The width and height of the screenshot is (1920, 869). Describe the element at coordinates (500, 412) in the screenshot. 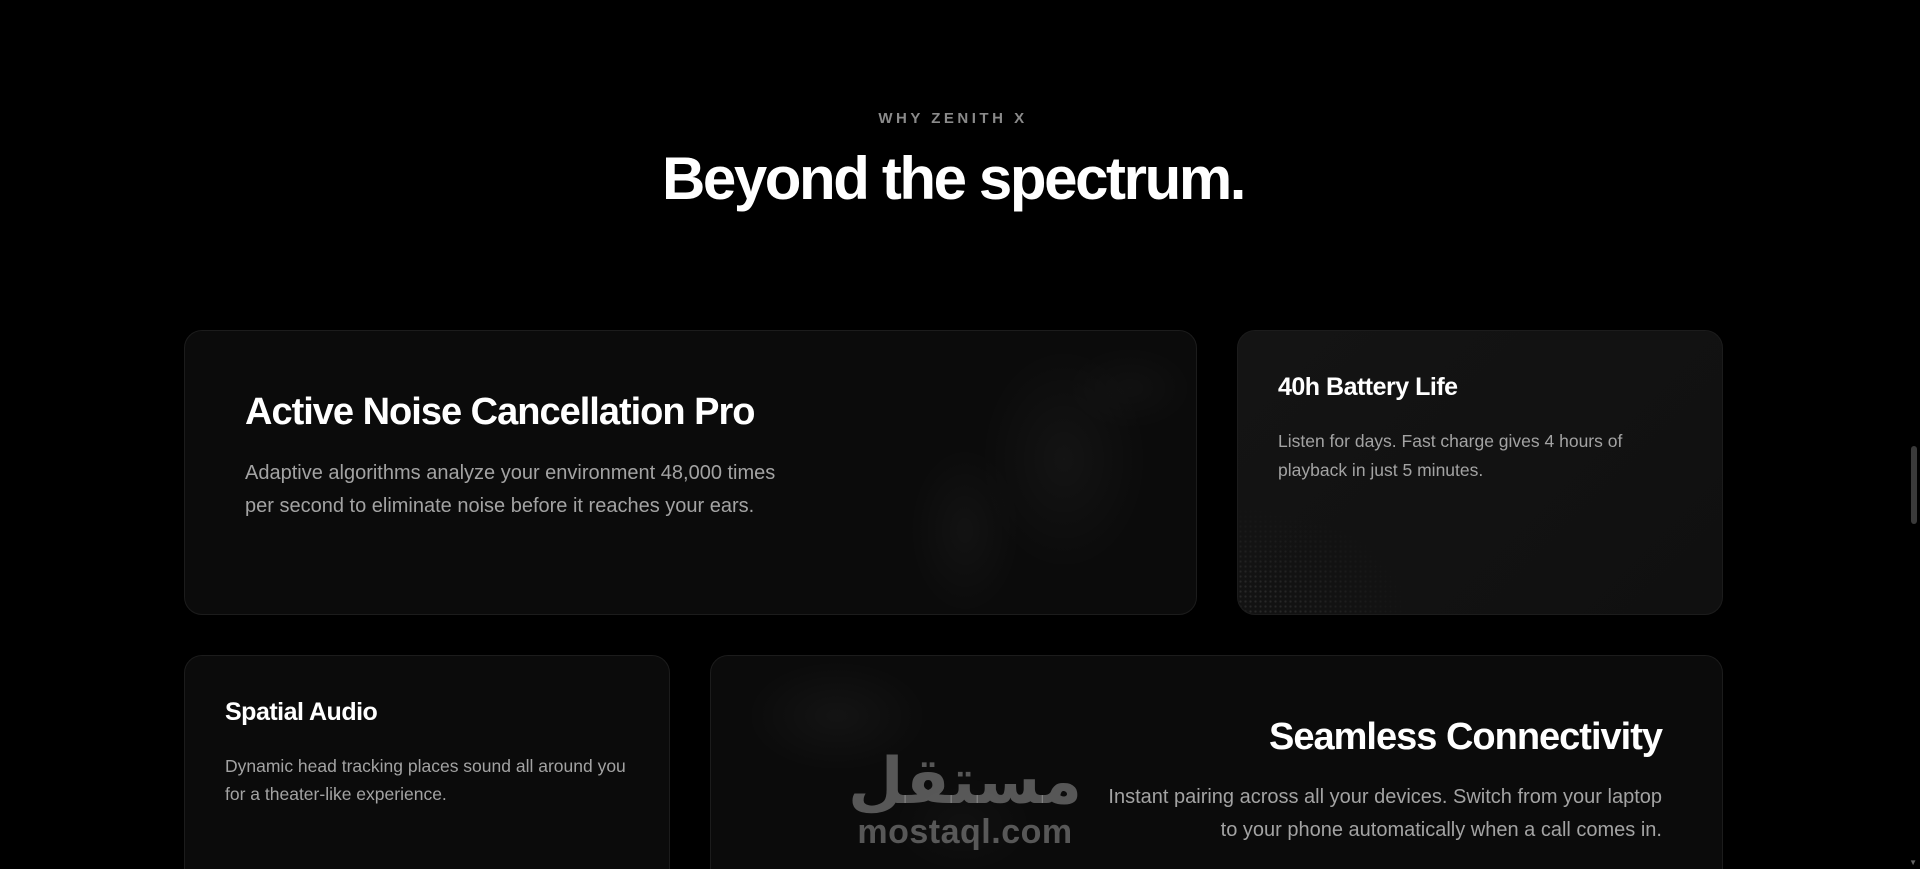

I see `feature-title-anc: Active Noise Cancellation Pro` at that location.